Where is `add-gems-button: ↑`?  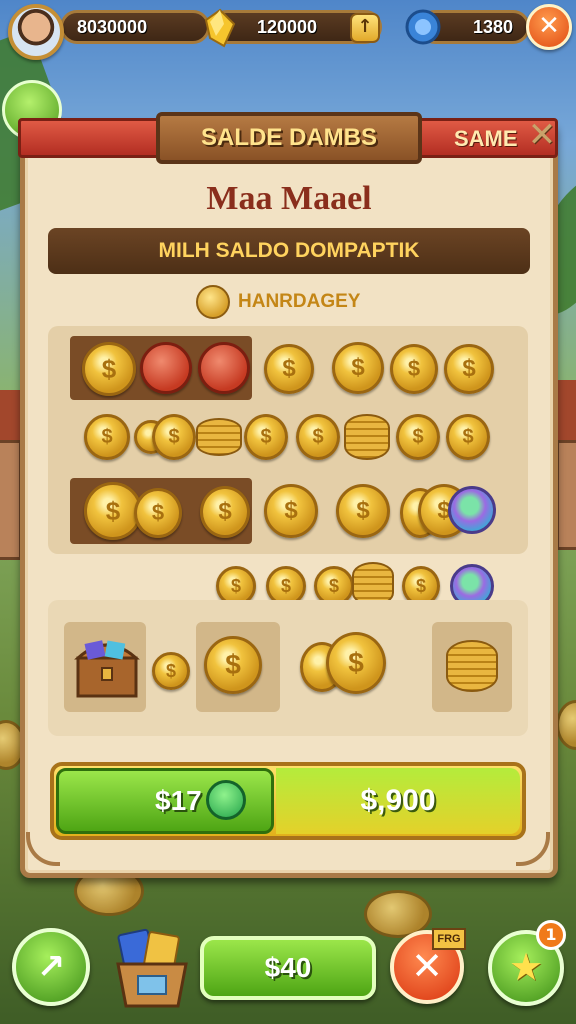 add-gems-button: ↑ is located at coordinates (365, 28).